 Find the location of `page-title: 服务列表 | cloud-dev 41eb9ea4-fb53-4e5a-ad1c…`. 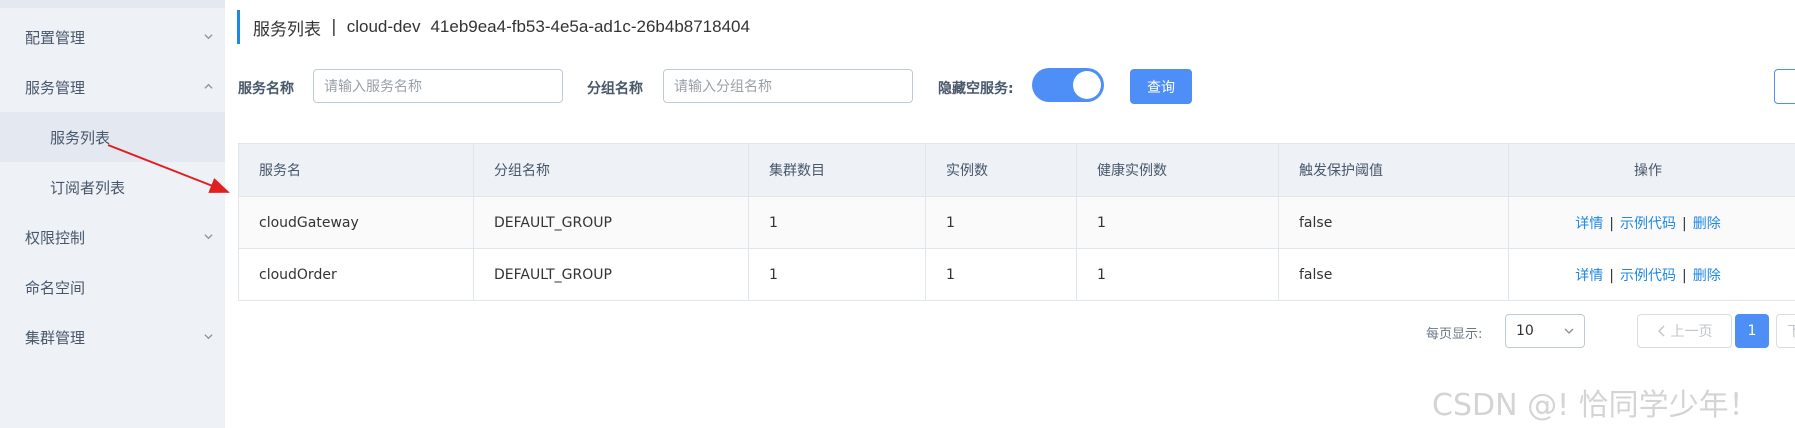

page-title: 服务列表 | cloud-dev 41eb9ea4-fb53-4e5a-ad1c… is located at coordinates (493, 27).